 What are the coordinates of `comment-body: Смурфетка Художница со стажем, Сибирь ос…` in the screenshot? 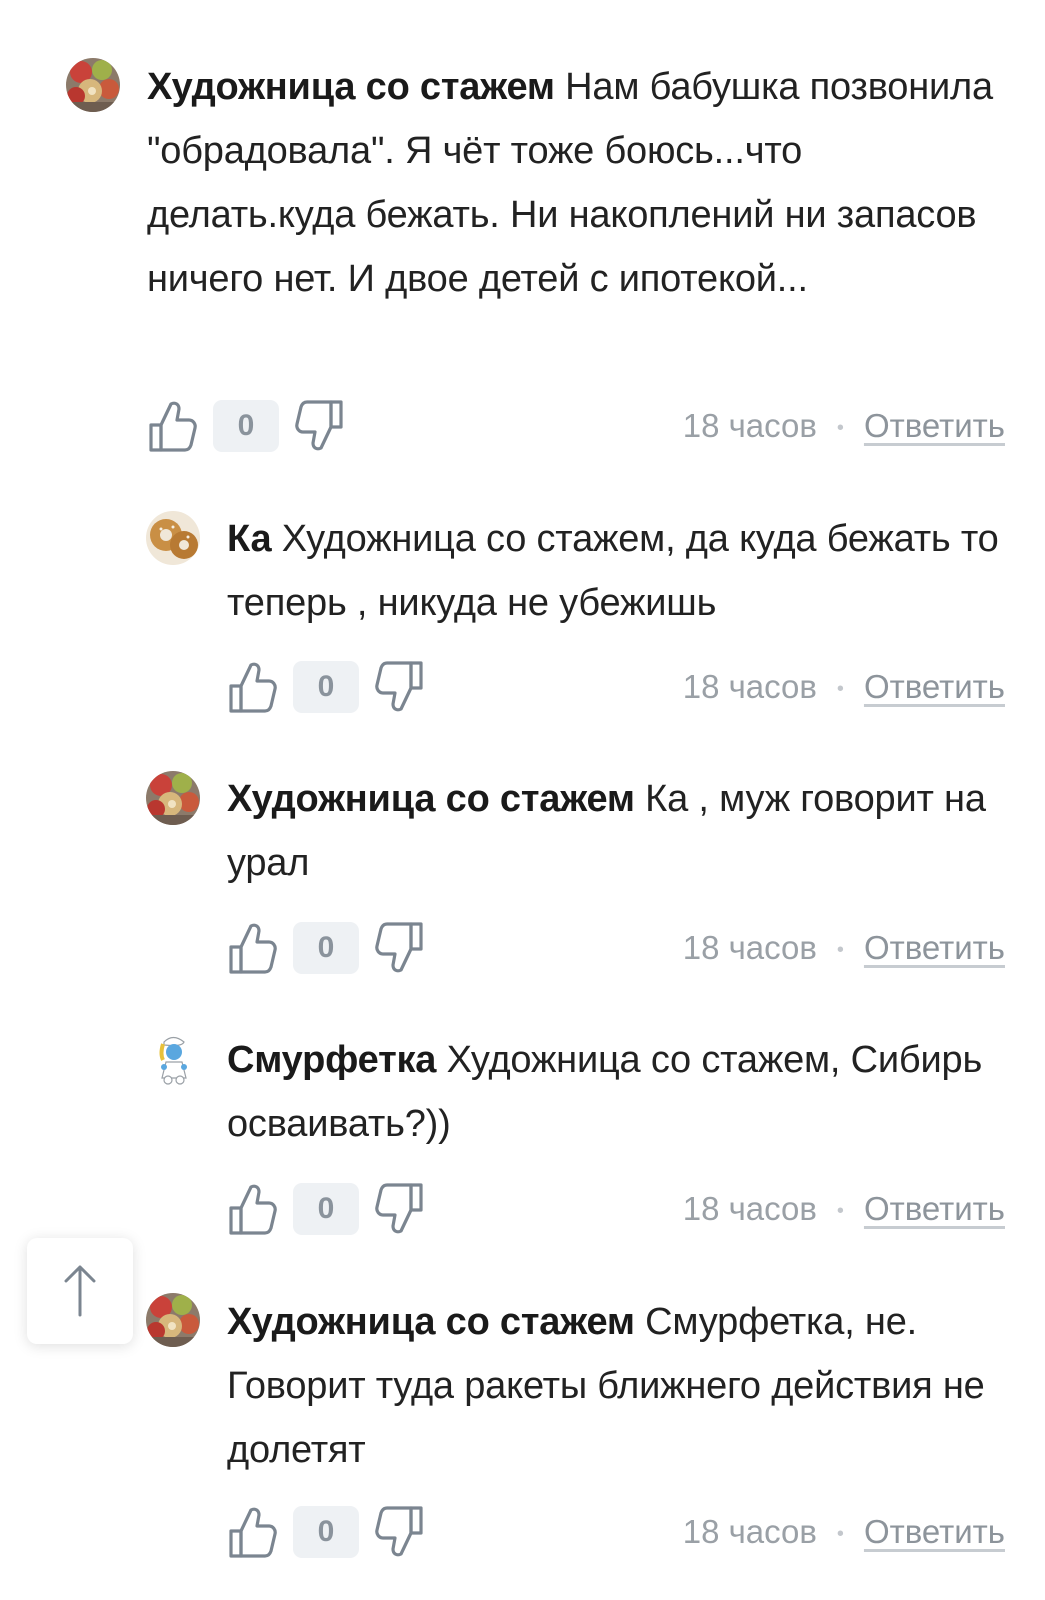 It's located at (616, 1092).